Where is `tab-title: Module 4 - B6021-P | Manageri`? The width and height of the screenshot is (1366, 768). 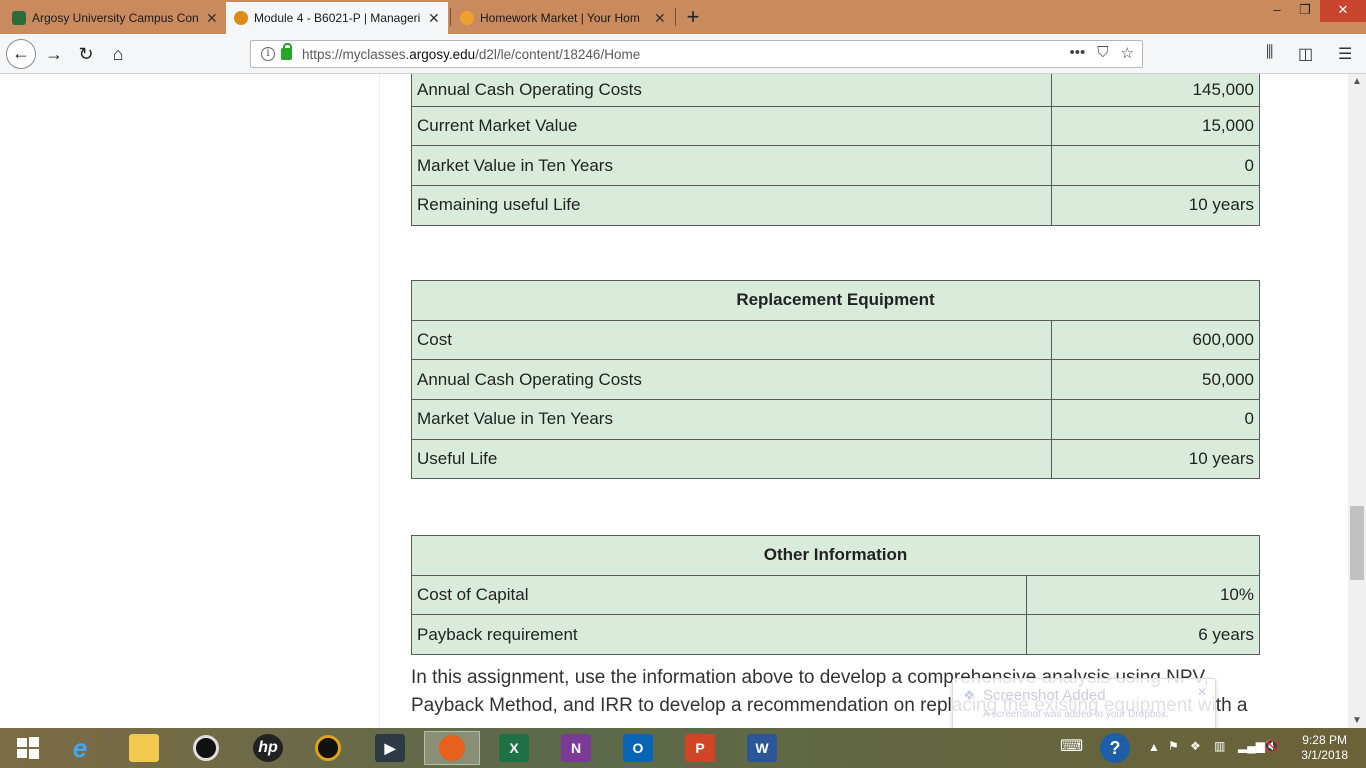
tab-title: Module 4 - B6021-P | Manageri is located at coordinates (337, 18).